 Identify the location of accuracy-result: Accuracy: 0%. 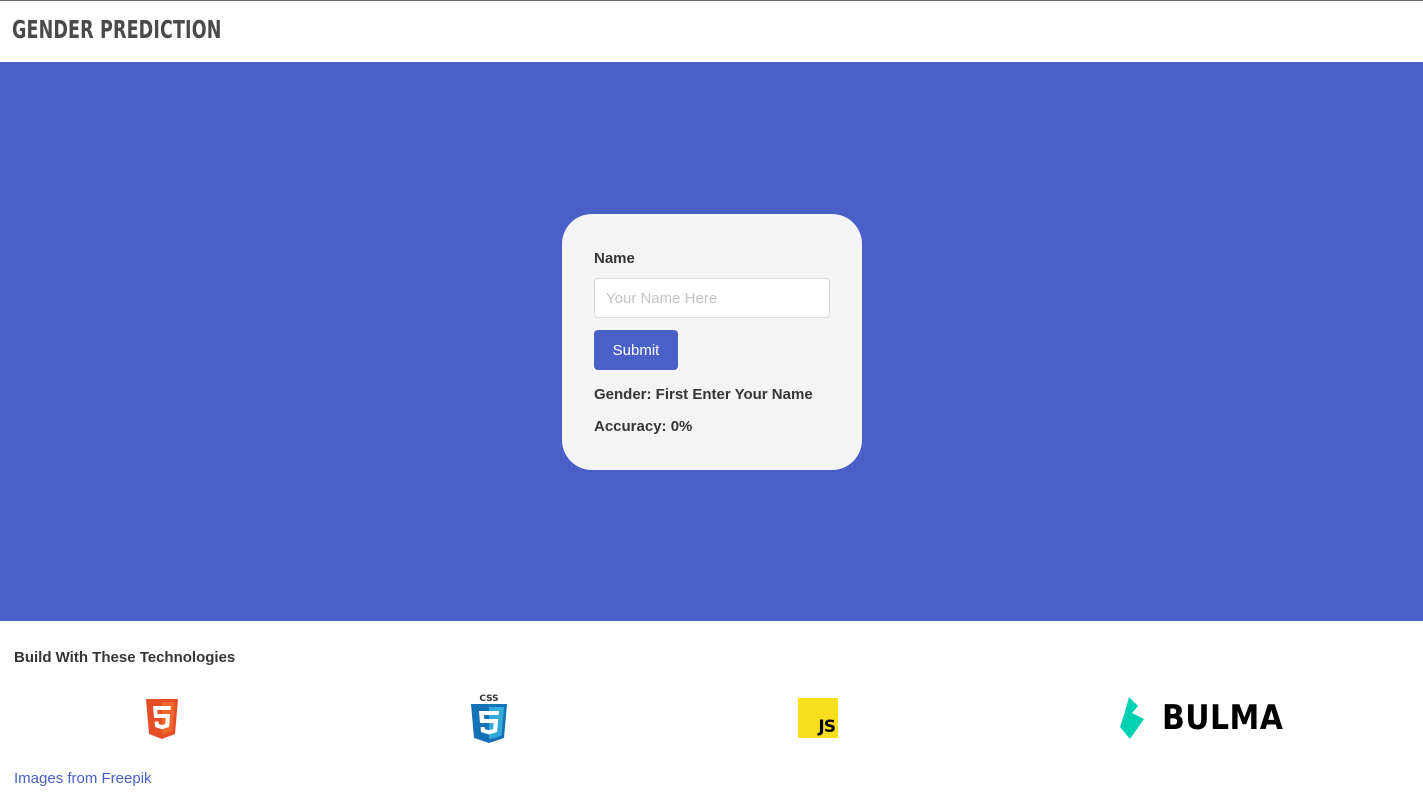
(643, 426).